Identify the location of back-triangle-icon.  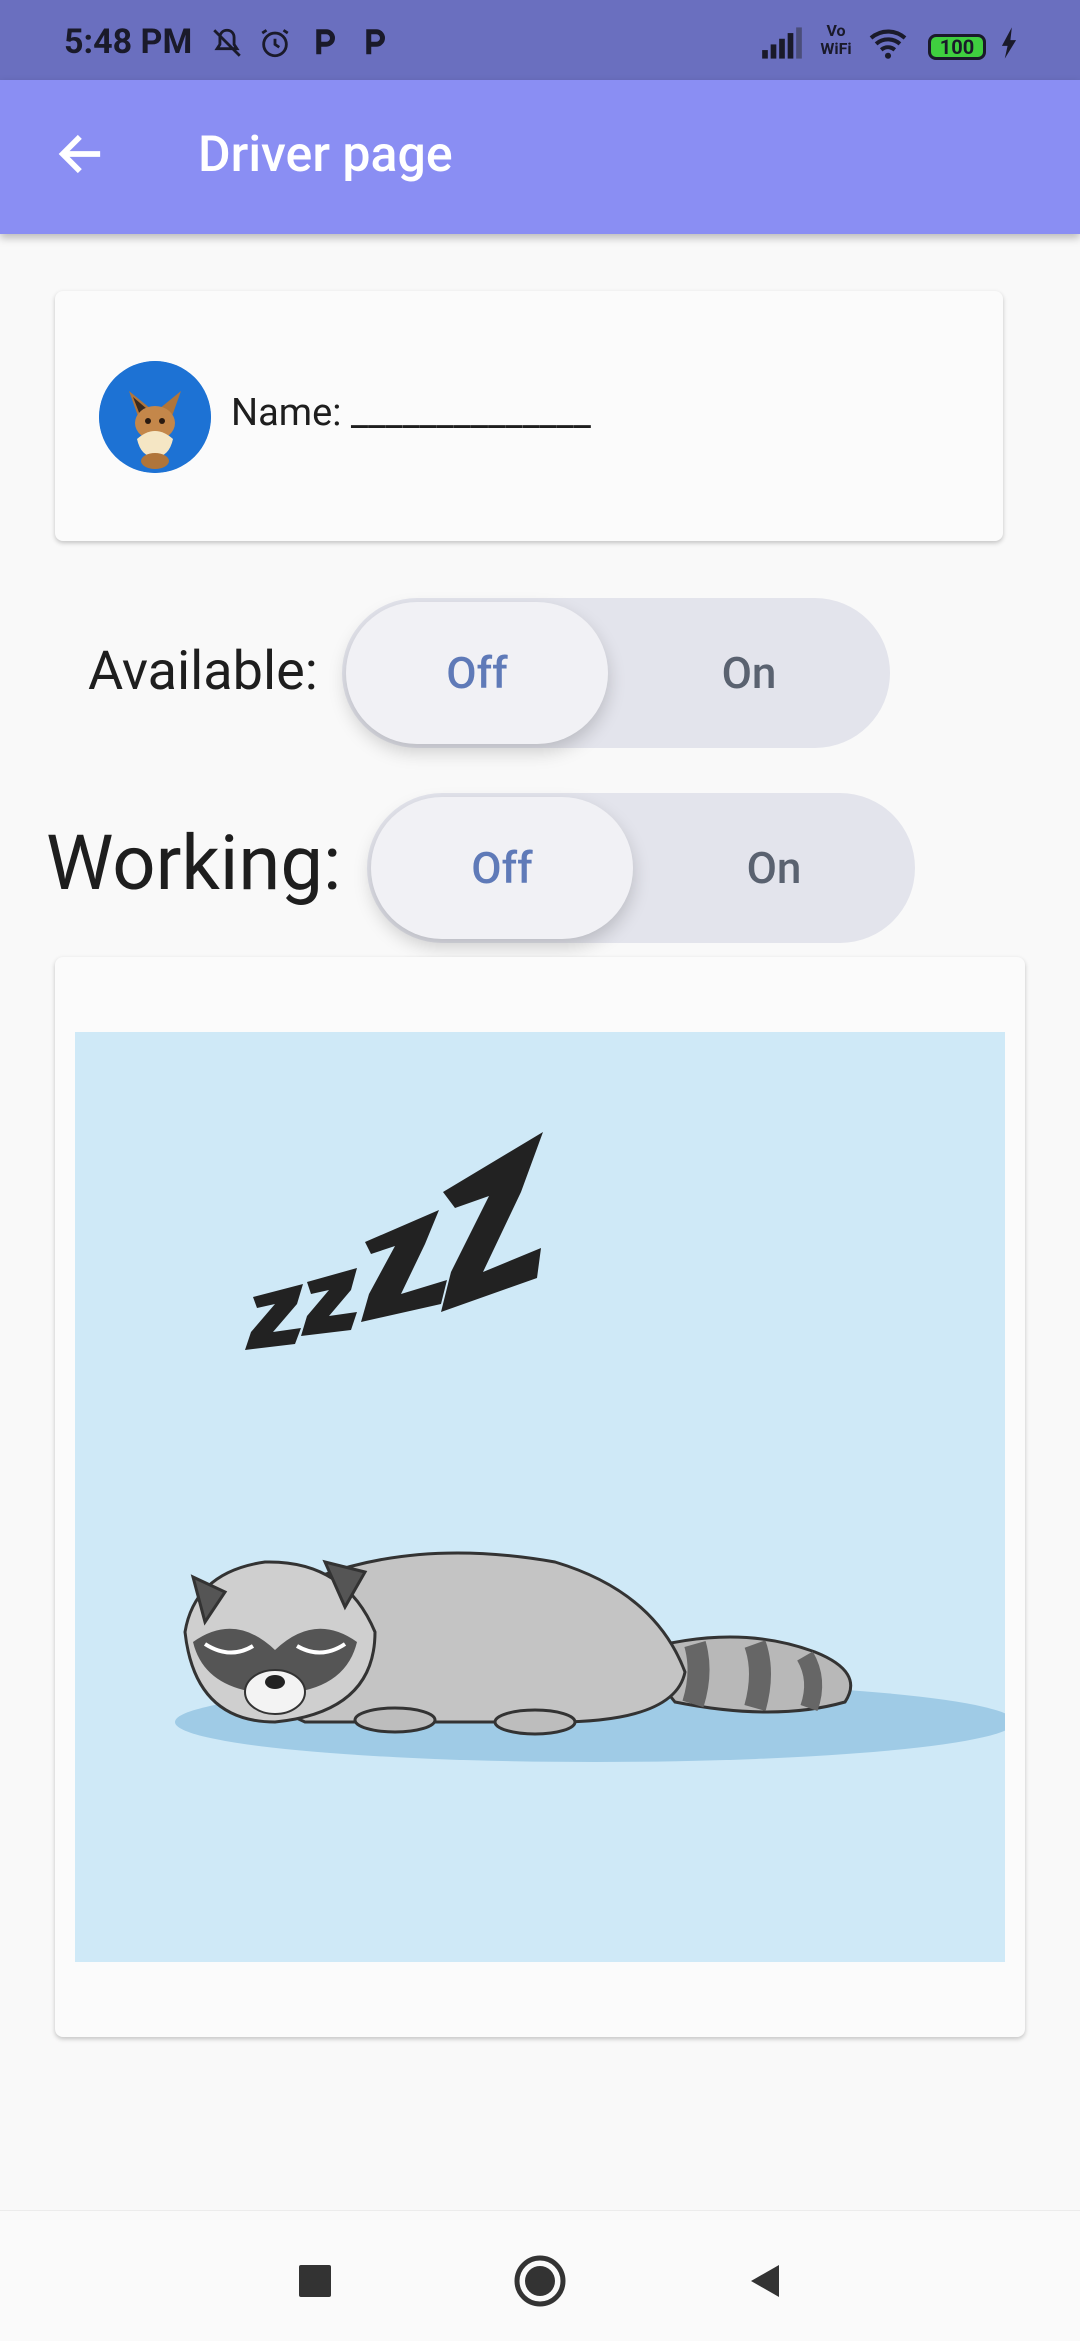
(765, 2281).